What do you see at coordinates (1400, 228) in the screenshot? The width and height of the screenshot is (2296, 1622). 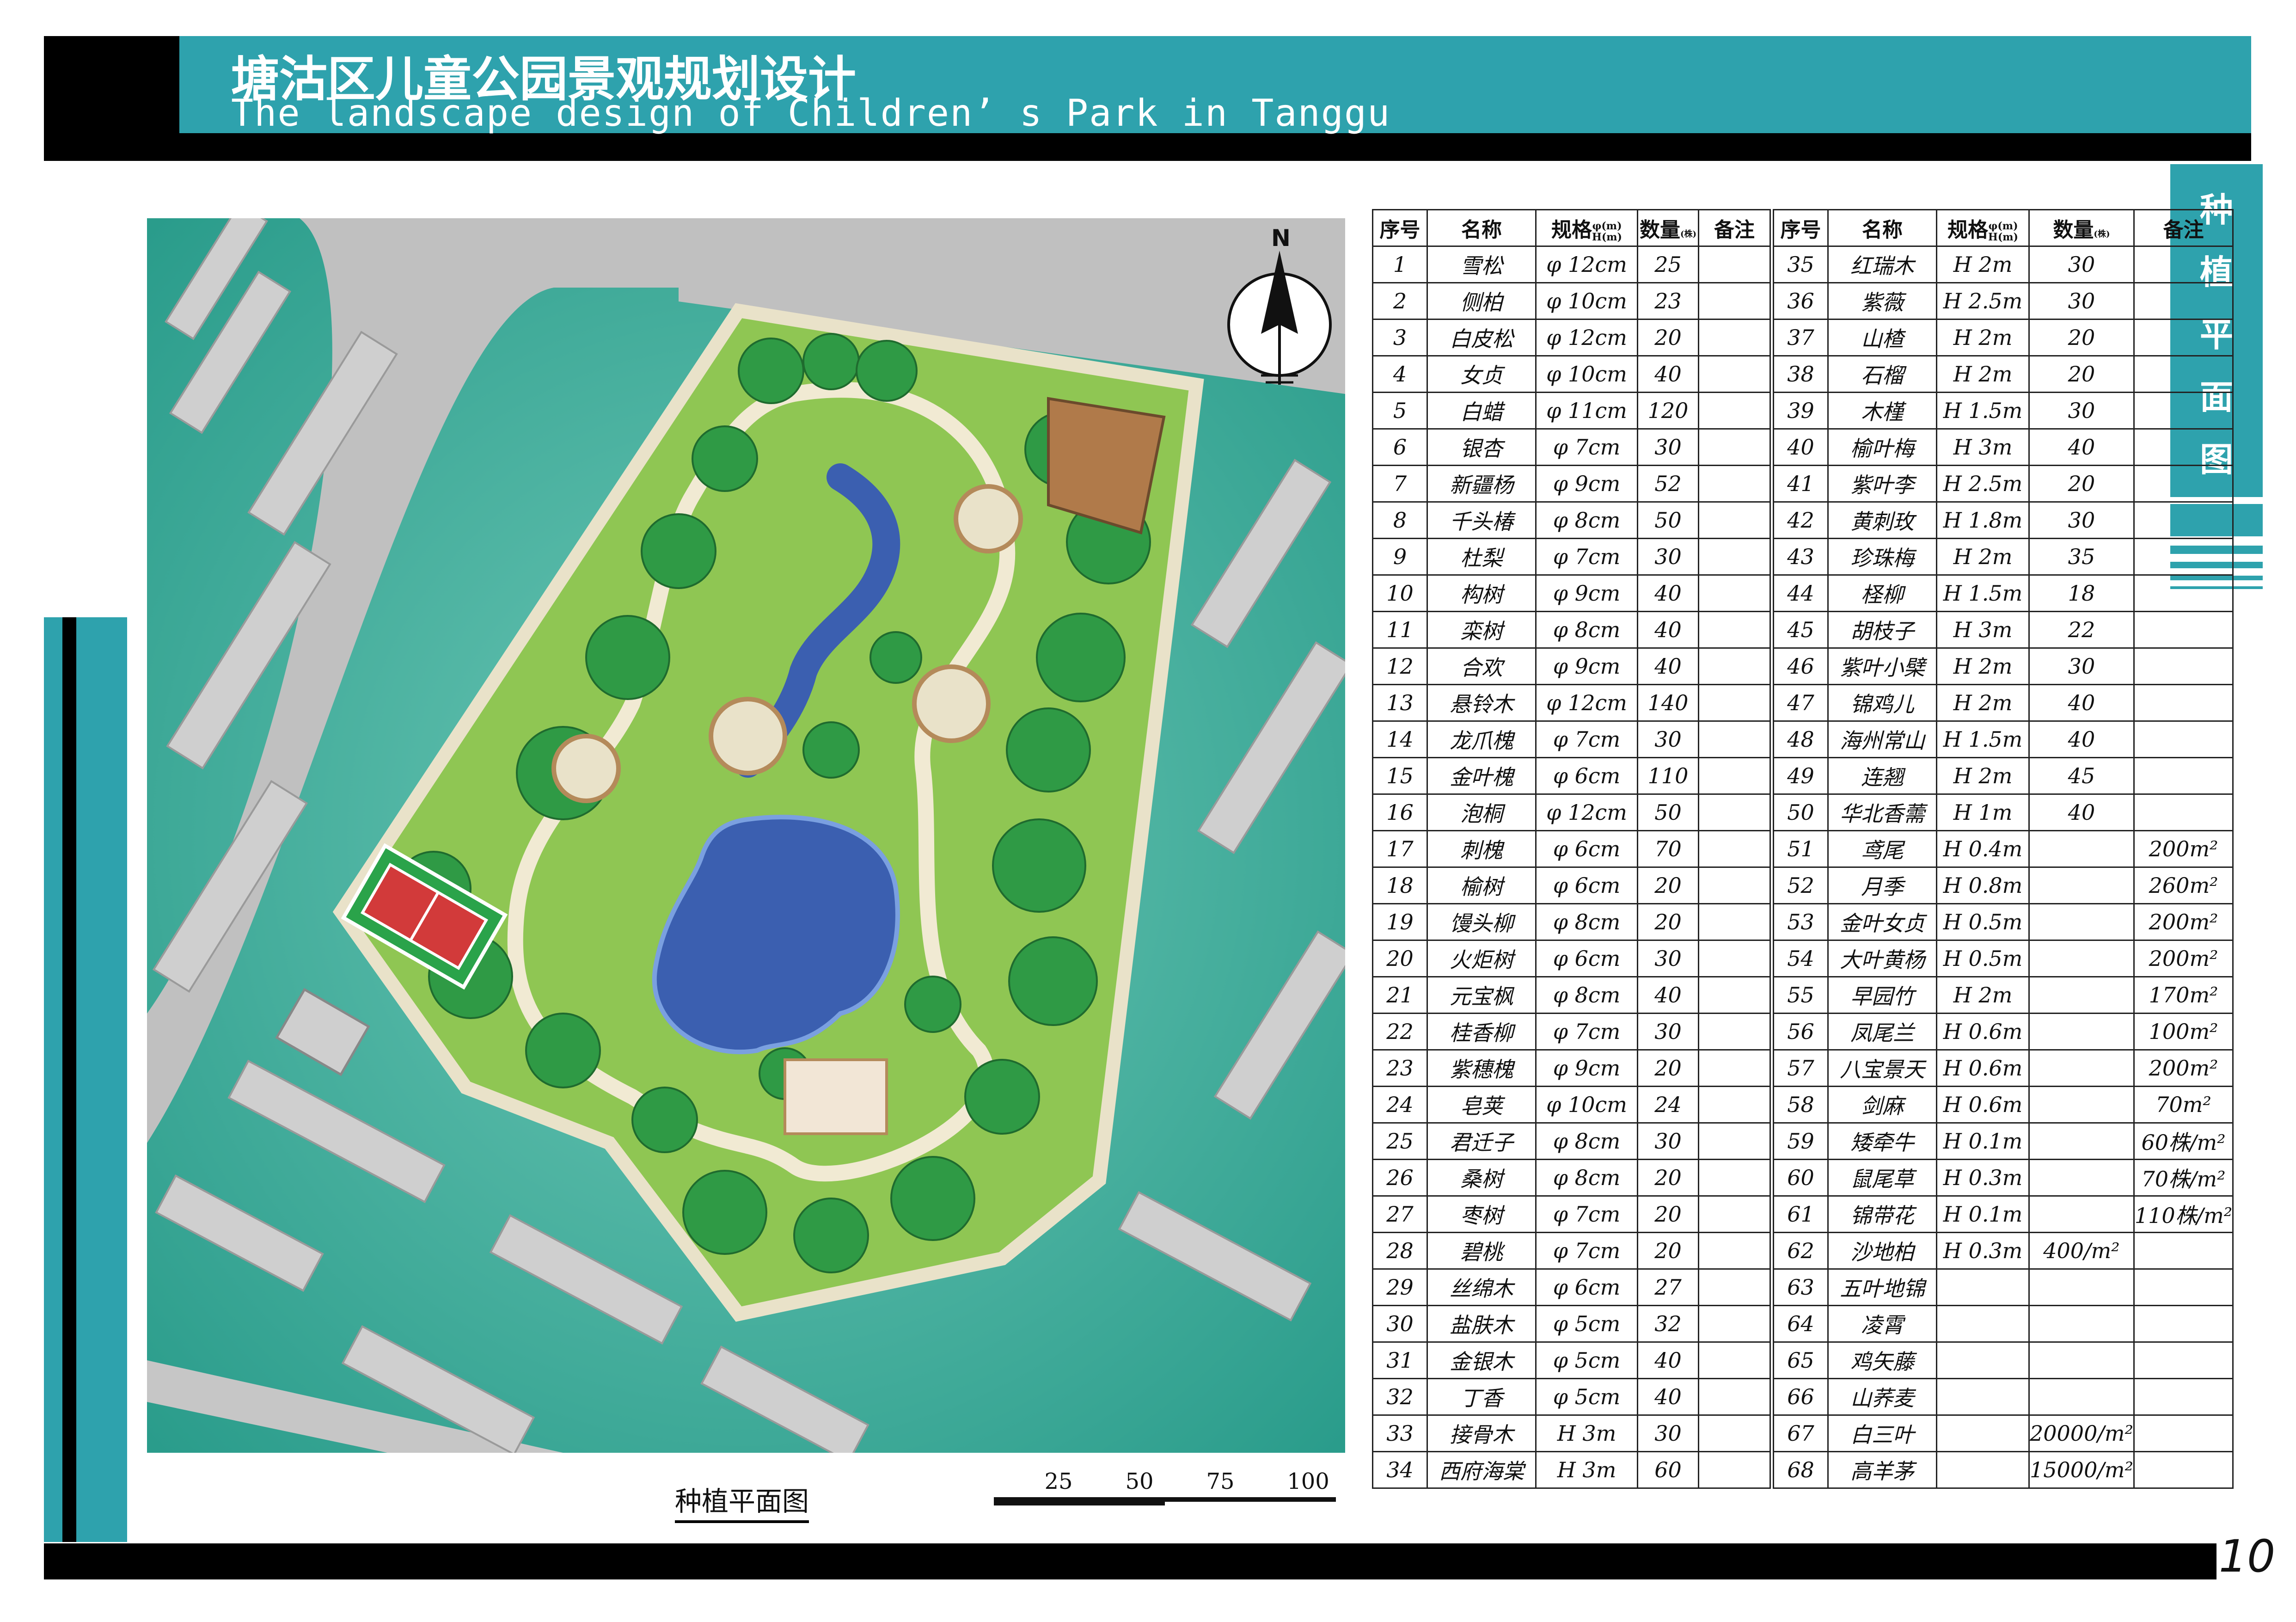 I see `header-no: 序号` at bounding box center [1400, 228].